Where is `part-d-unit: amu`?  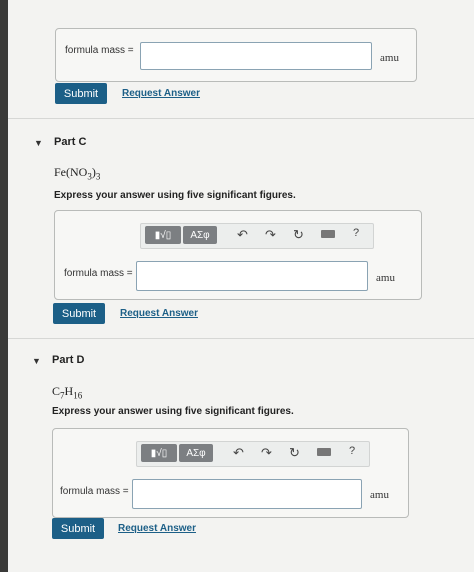 part-d-unit: amu is located at coordinates (379, 495).